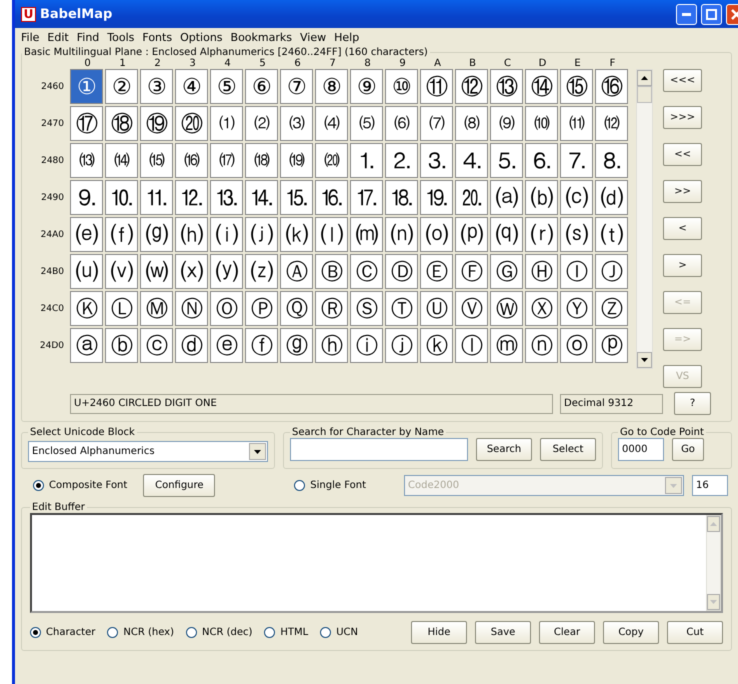  I want to click on search-action-button: Search, so click(504, 449).